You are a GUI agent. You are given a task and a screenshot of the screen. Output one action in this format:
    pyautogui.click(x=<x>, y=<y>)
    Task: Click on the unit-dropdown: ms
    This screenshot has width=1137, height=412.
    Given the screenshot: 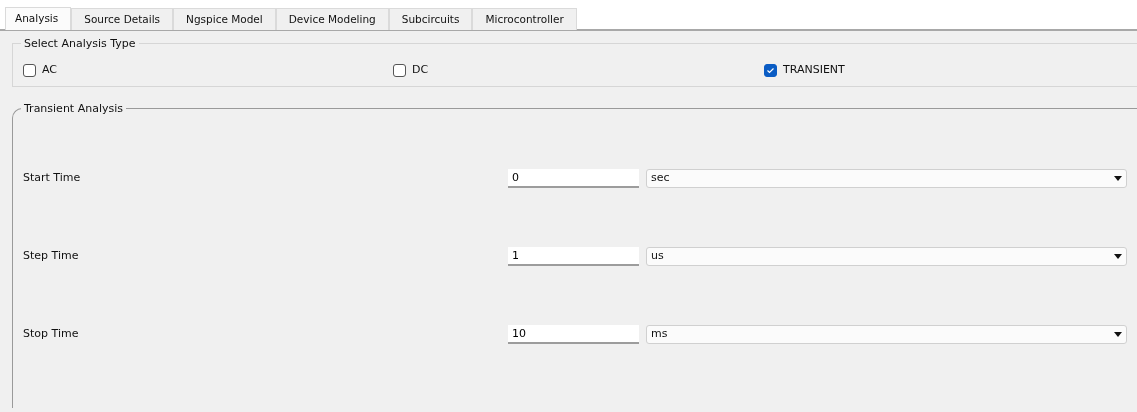 What is the action you would take?
    pyautogui.click(x=886, y=334)
    